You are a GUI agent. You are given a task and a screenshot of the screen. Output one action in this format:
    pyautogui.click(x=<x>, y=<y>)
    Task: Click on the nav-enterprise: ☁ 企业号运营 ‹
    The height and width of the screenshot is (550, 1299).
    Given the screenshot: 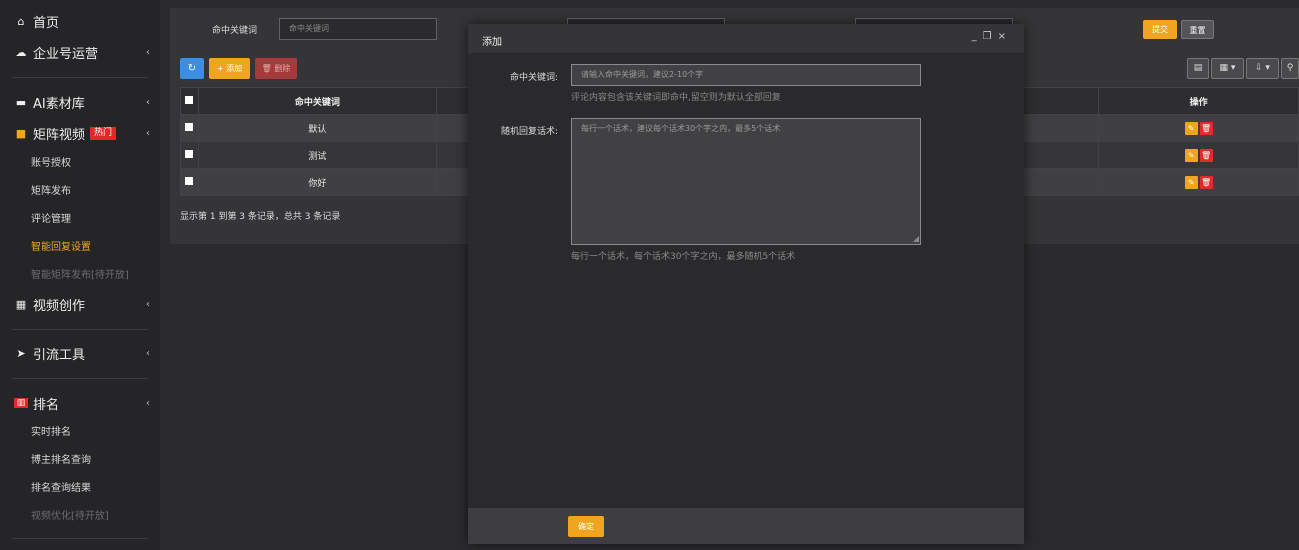 What is the action you would take?
    pyautogui.click(x=80, y=52)
    